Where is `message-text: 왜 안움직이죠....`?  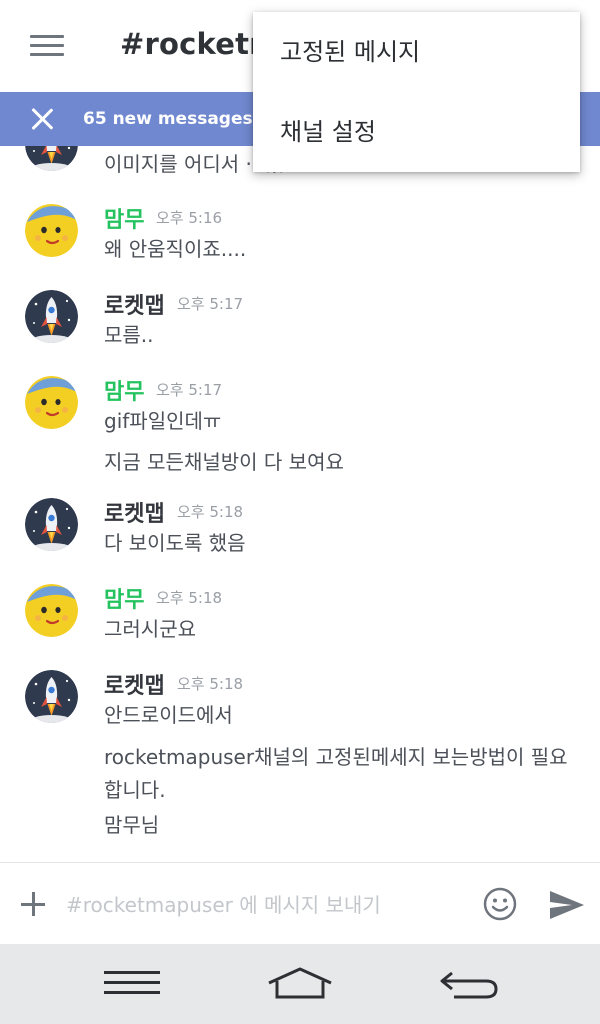
message-text: 왜 안움직이죠.... is located at coordinates (175, 249).